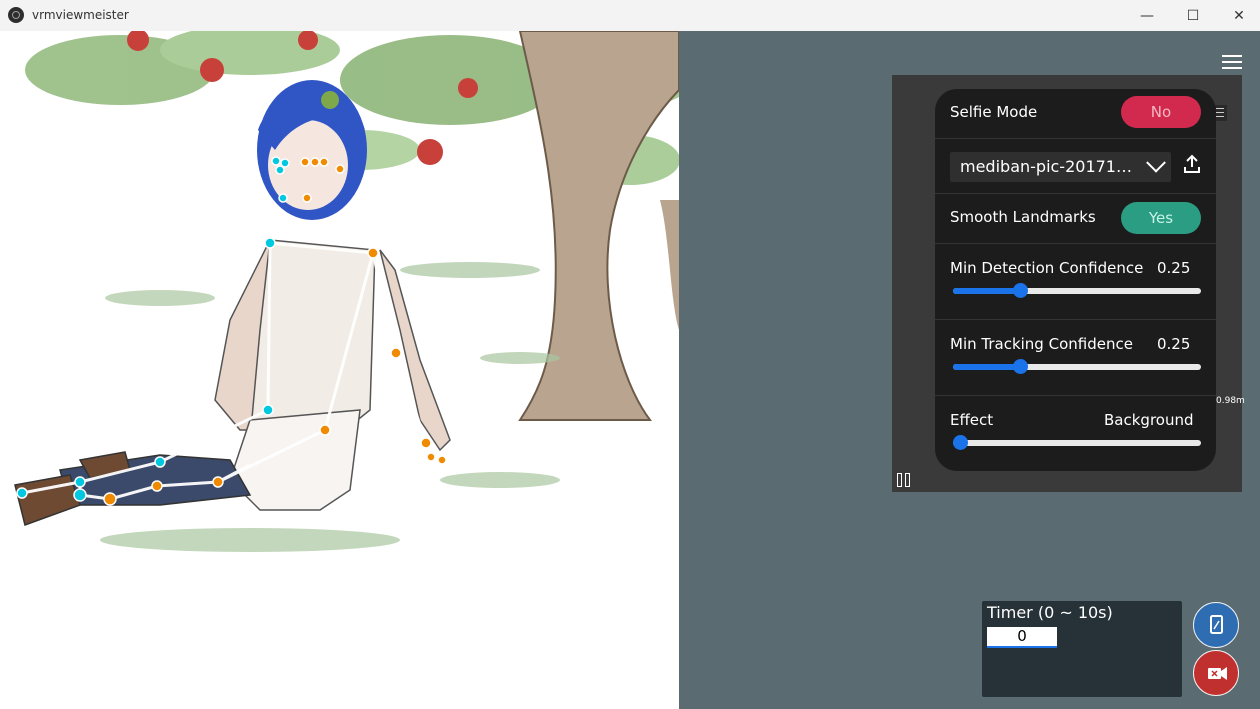 The image size is (1260, 709). I want to click on min-detection-label: Min Detection Confidence, so click(1047, 268).